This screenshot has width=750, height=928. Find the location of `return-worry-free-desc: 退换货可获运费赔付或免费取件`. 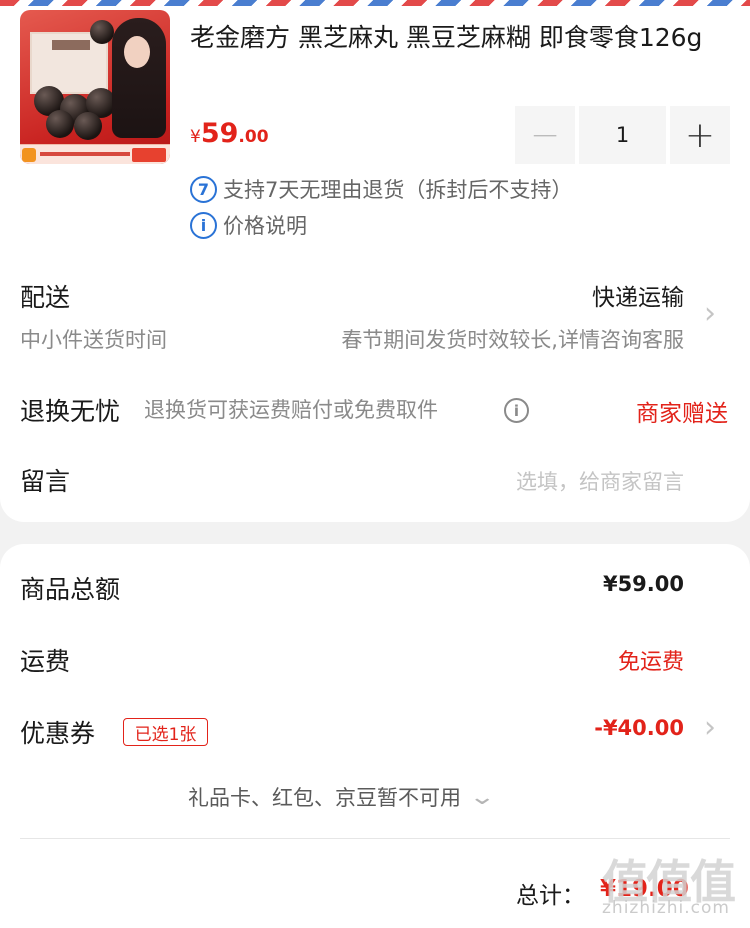

return-worry-free-desc: 退换货可获运费赔付或免费取件 is located at coordinates (291, 410).